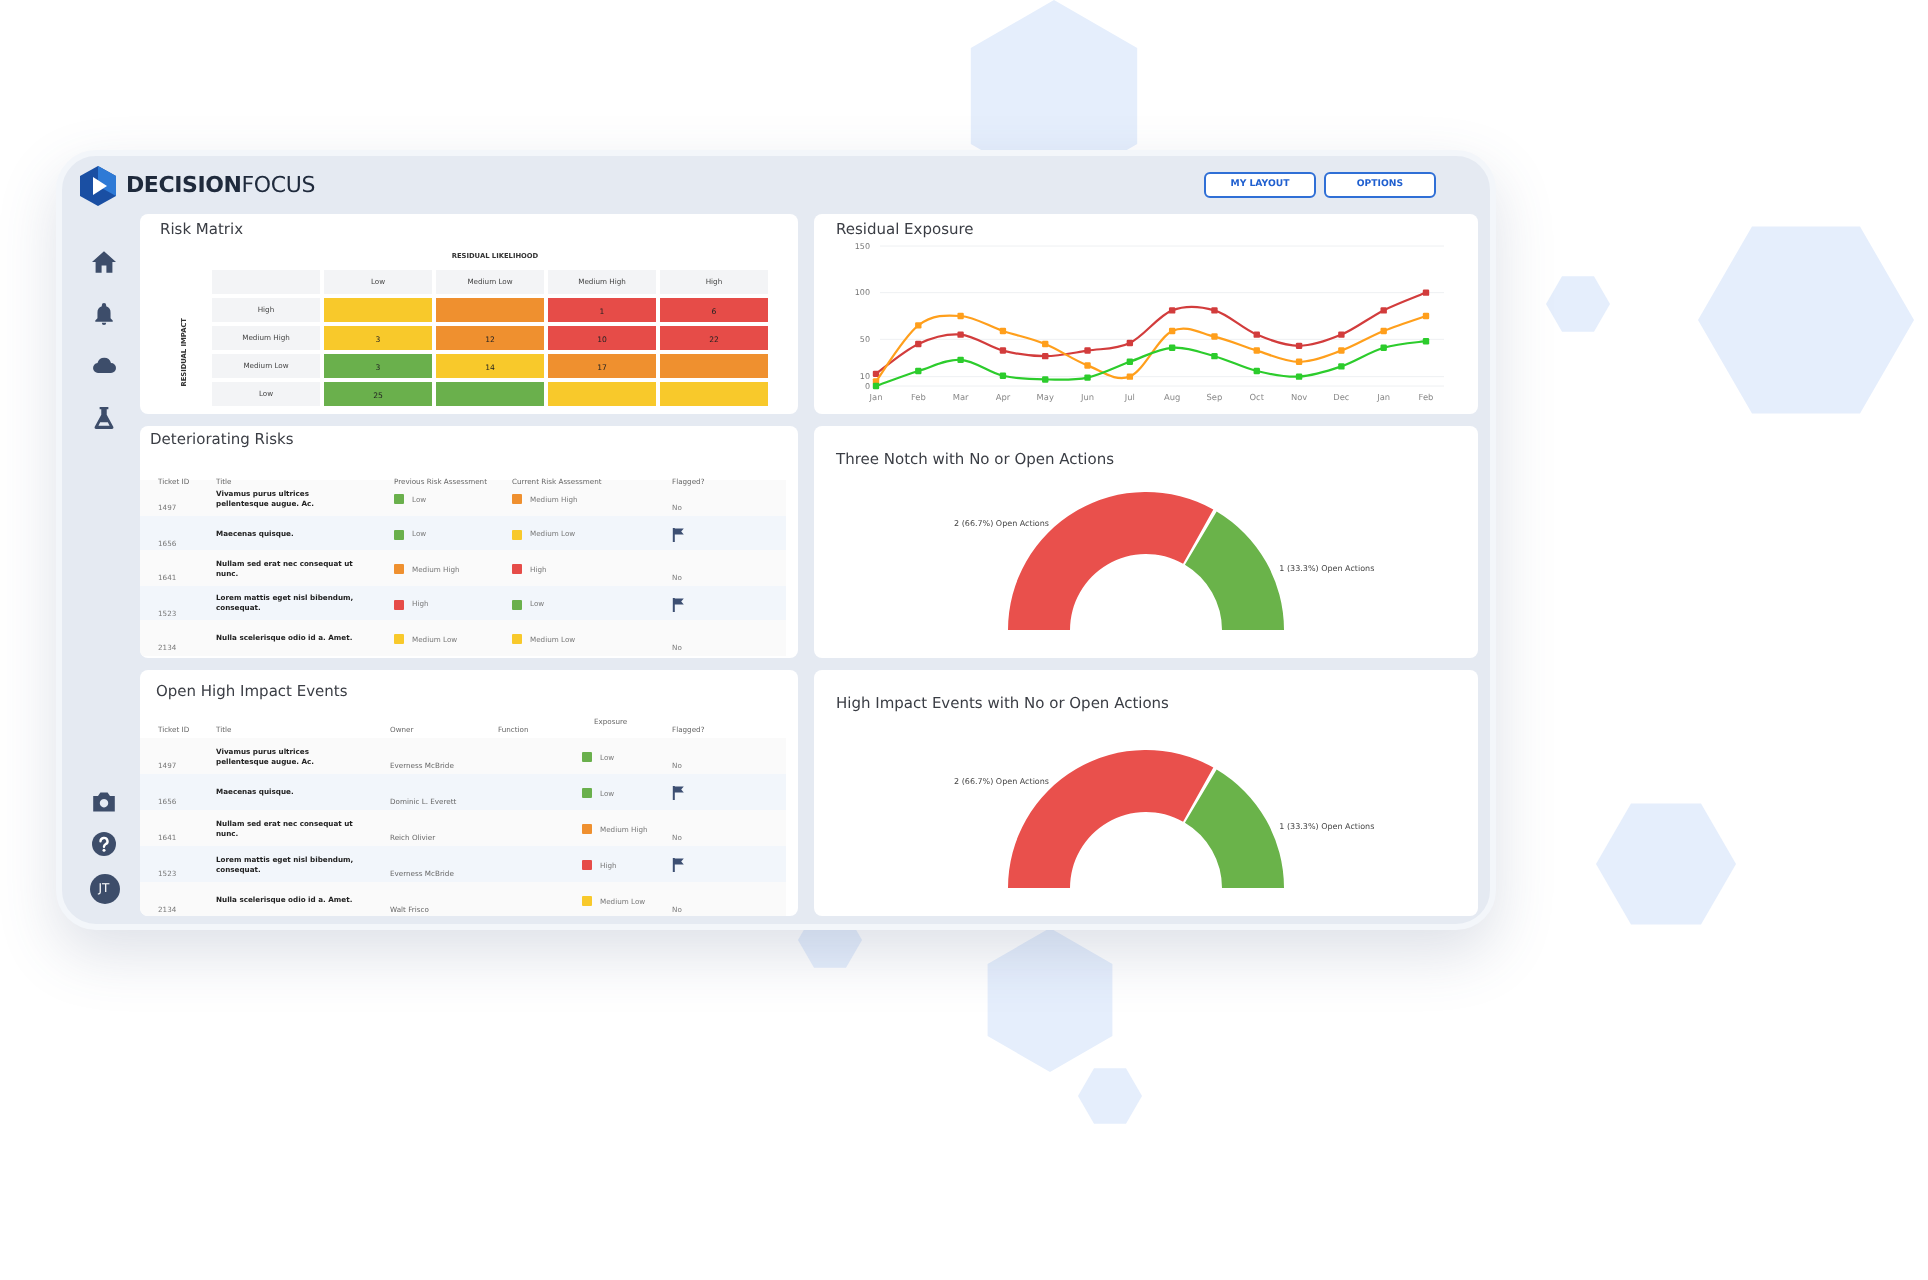 This screenshot has height=1280, width=1928. Describe the element at coordinates (104, 418) in the screenshot. I see `flask-icon` at that location.